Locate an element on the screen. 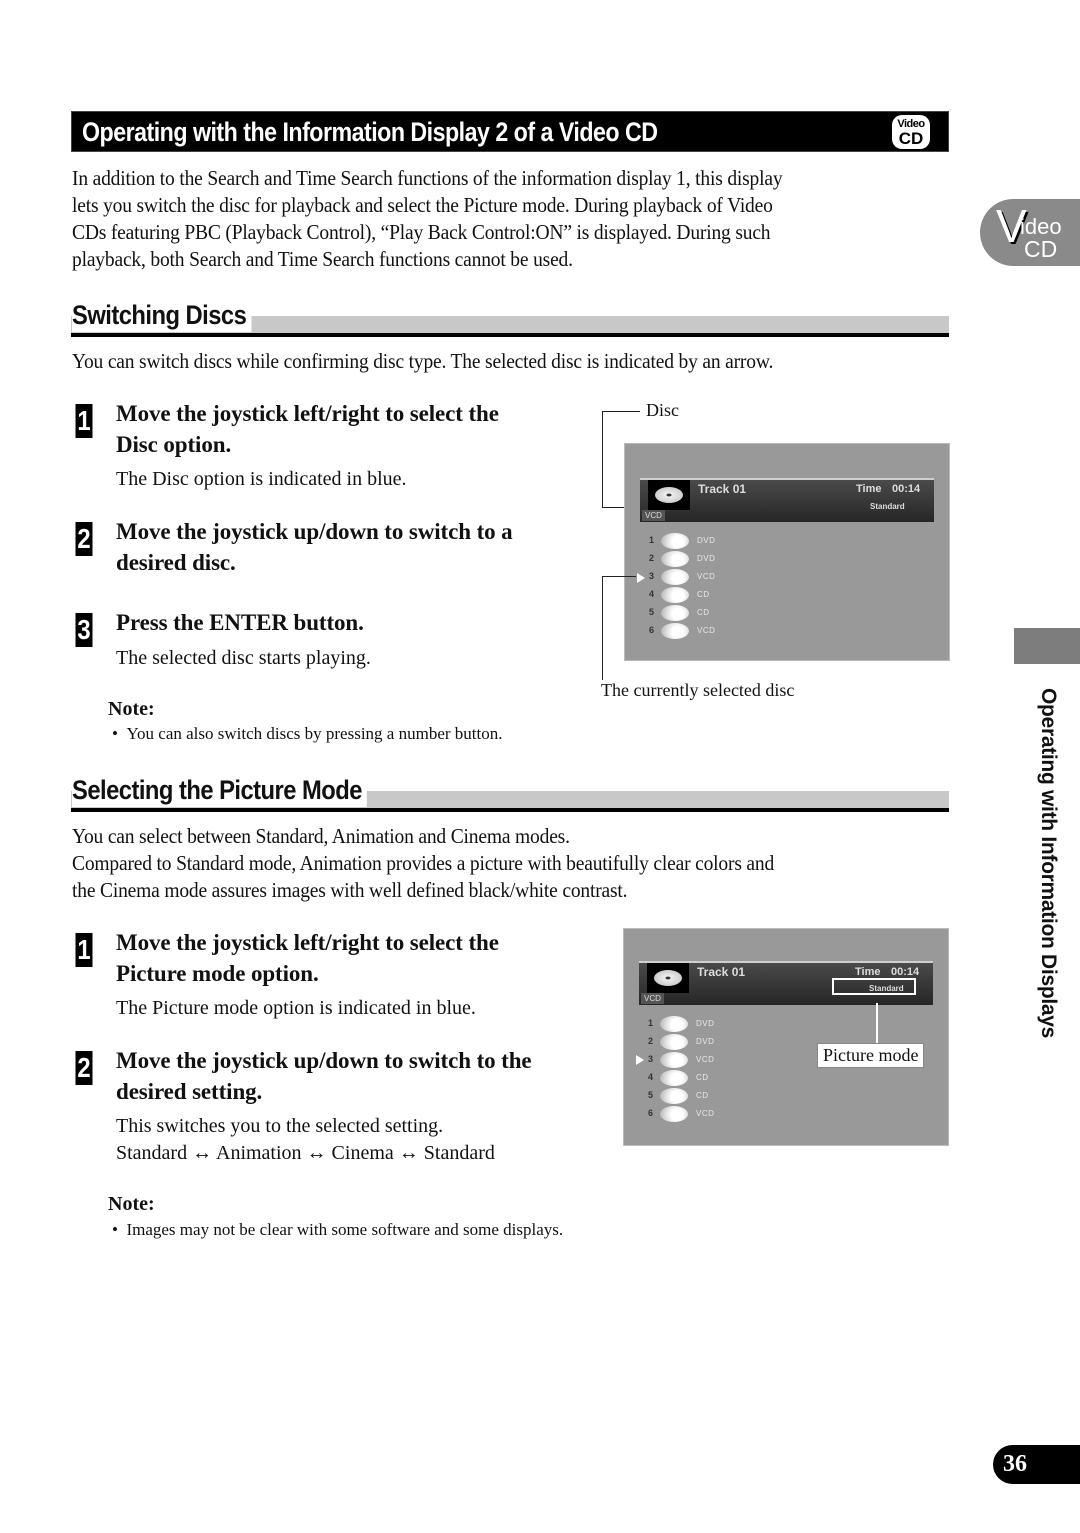  section-tab-marker is located at coordinates (1047, 646).